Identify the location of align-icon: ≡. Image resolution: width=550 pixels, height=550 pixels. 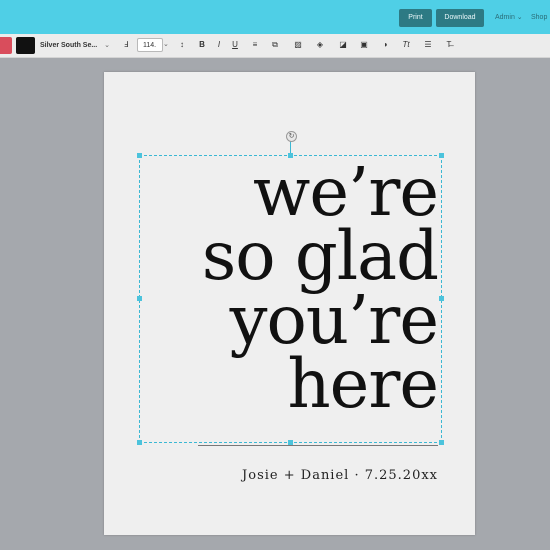
(255, 45).